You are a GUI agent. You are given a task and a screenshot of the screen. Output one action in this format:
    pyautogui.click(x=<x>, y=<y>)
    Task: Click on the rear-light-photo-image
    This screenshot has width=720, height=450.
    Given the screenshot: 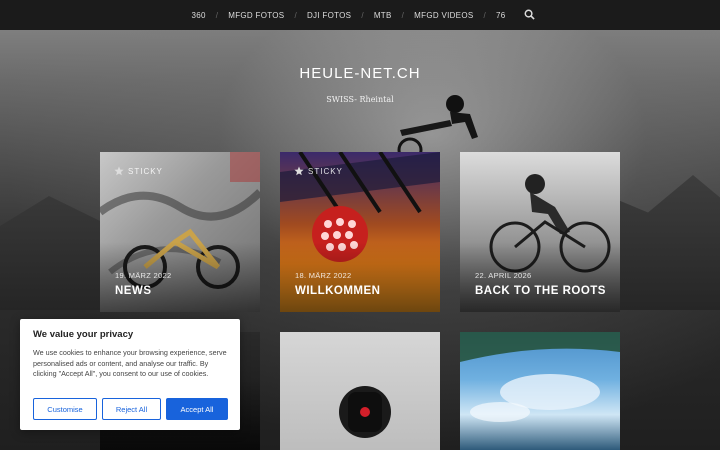 What is the action you would take?
    pyautogui.click(x=365, y=412)
    